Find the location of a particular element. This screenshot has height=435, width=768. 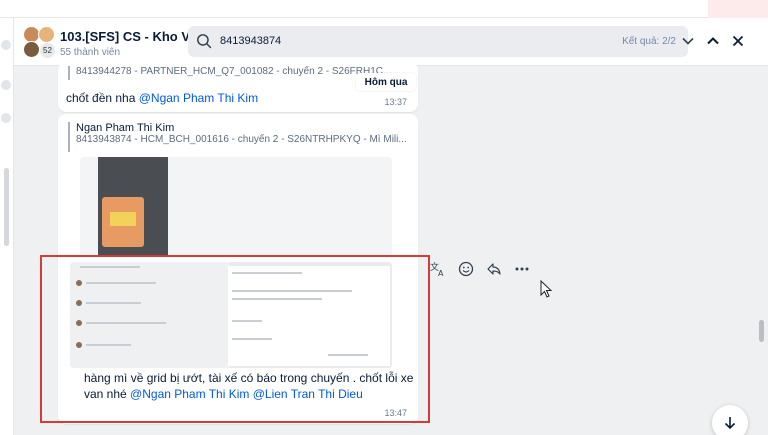

scroll-to-bottom-button is located at coordinates (730, 420).